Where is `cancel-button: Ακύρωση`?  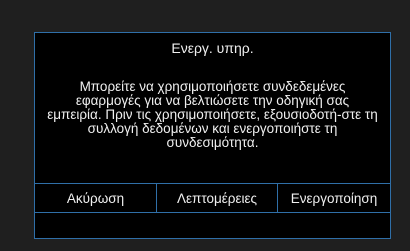 cancel-button: Ακύρωση is located at coordinates (96, 198).